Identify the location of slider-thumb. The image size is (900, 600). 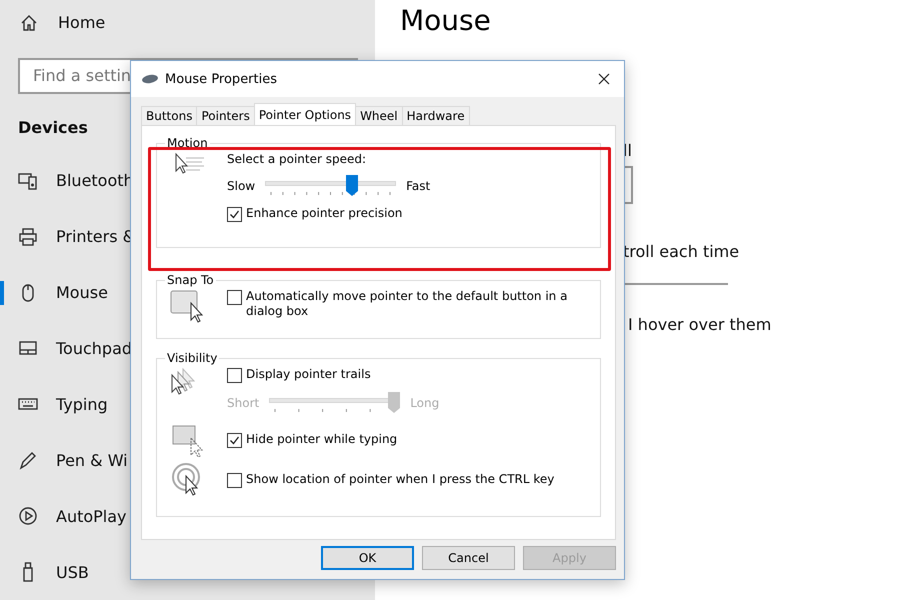
(352, 186).